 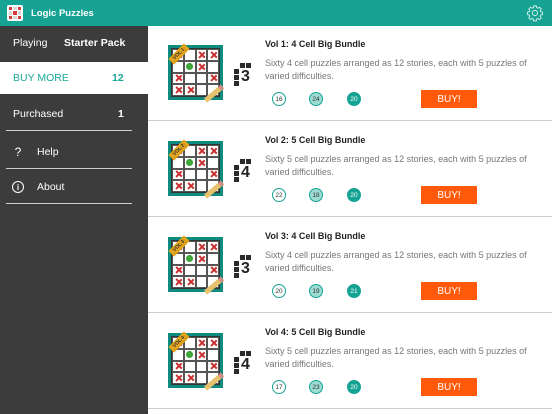 I want to click on question-icon: ?, so click(x=18, y=152).